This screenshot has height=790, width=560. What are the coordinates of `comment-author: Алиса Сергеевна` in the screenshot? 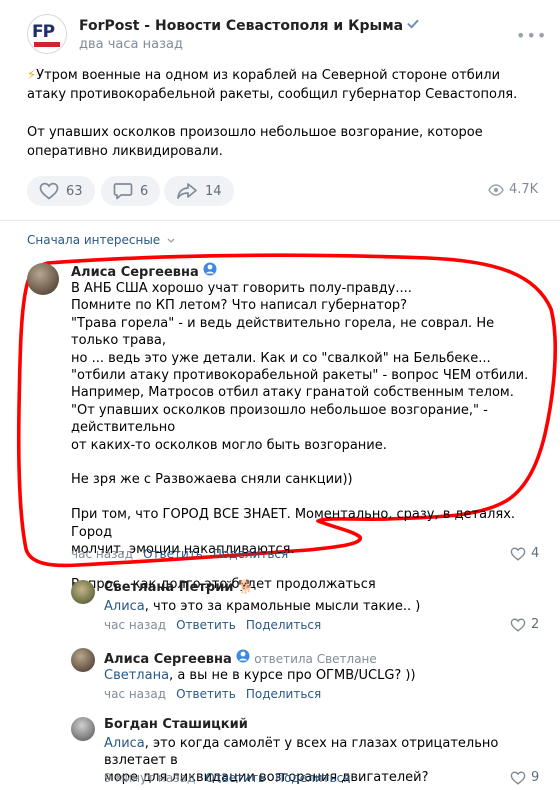 It's located at (144, 271).